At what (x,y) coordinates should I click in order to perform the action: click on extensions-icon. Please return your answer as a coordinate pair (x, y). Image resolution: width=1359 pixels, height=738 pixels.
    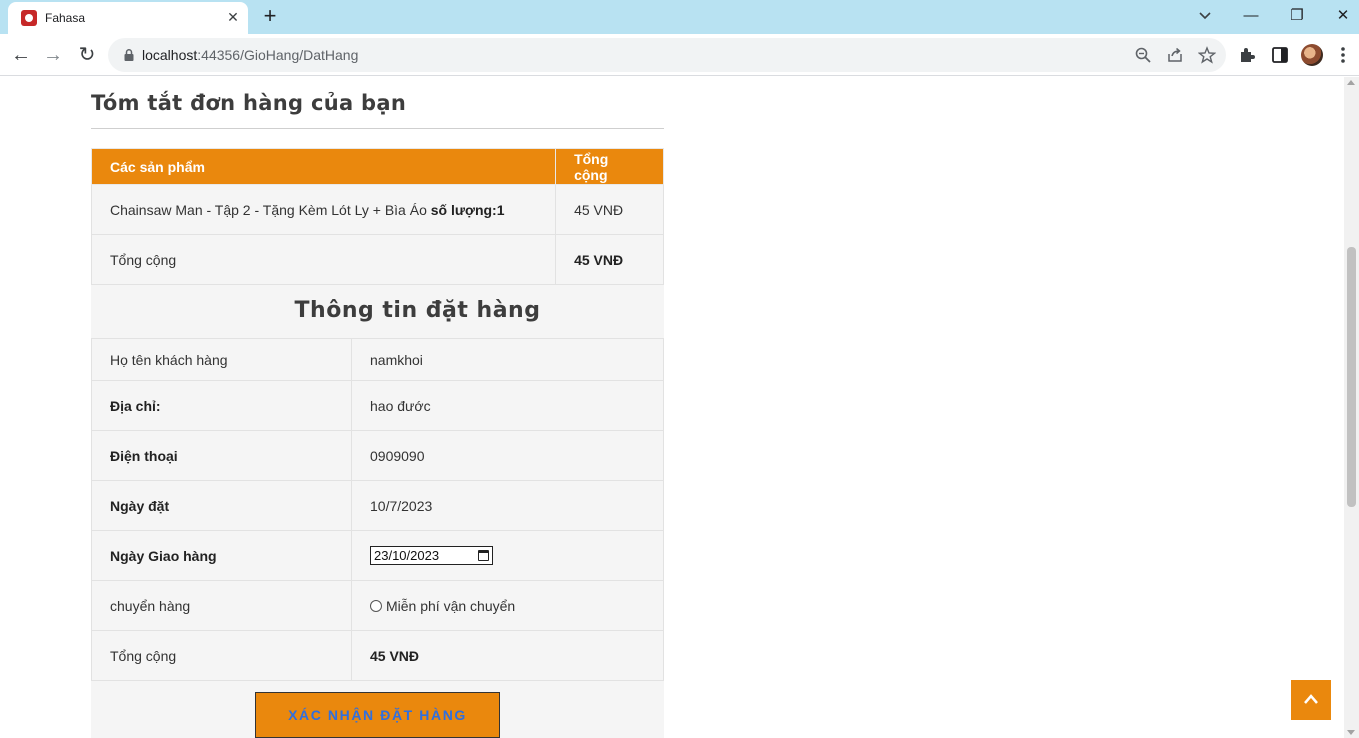
    Looking at the image, I should click on (1247, 55).